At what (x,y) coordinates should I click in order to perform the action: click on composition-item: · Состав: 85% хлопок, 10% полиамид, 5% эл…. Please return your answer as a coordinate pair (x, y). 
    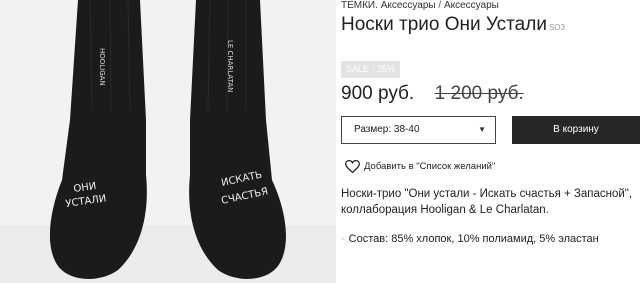
    Looking at the image, I should click on (470, 239).